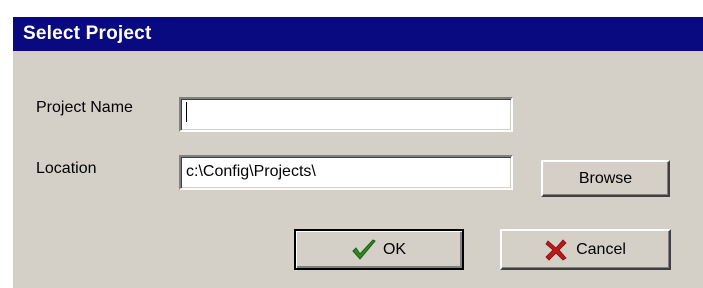 The width and height of the screenshot is (703, 288). I want to click on dialog-title: Select Project, so click(358, 34).